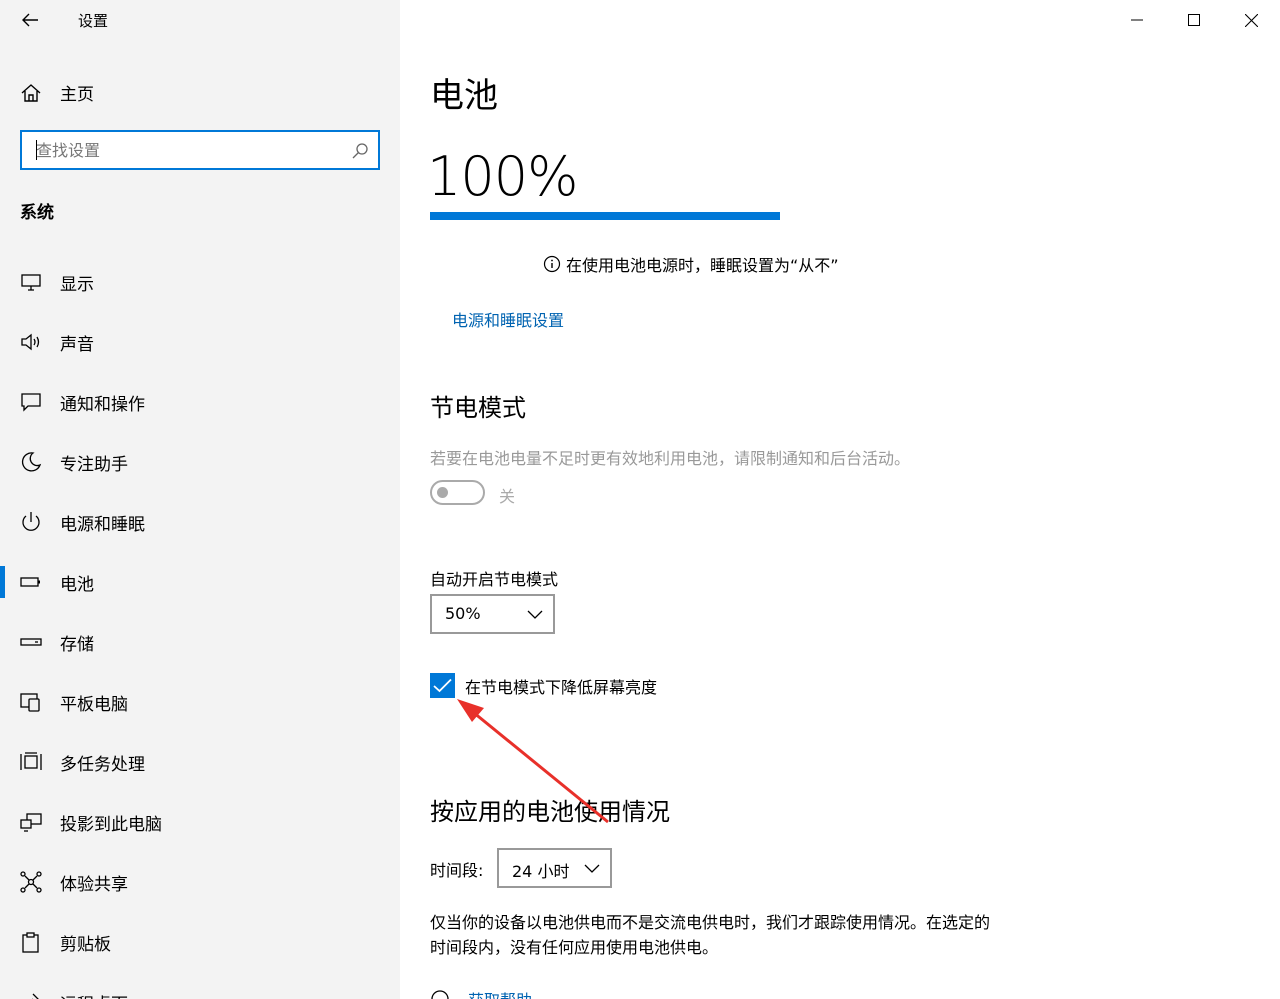 This screenshot has height=999, width=1280. I want to click on sidebar-item-label: 通知和操作, so click(102, 405).